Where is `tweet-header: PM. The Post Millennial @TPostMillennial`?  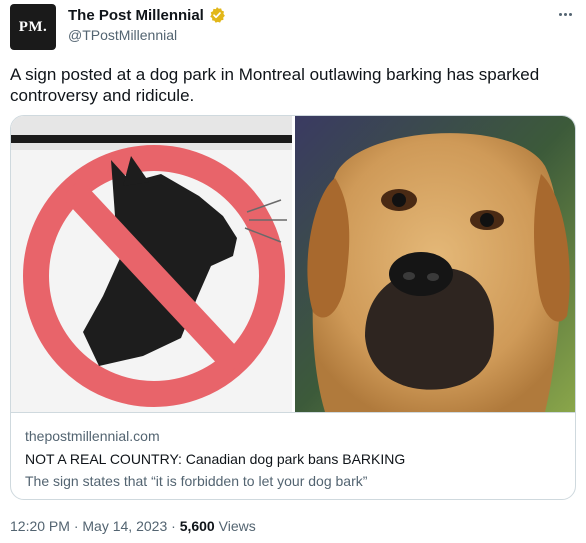 tweet-header: PM. The Post Millennial @TPostMillennial is located at coordinates (293, 28).